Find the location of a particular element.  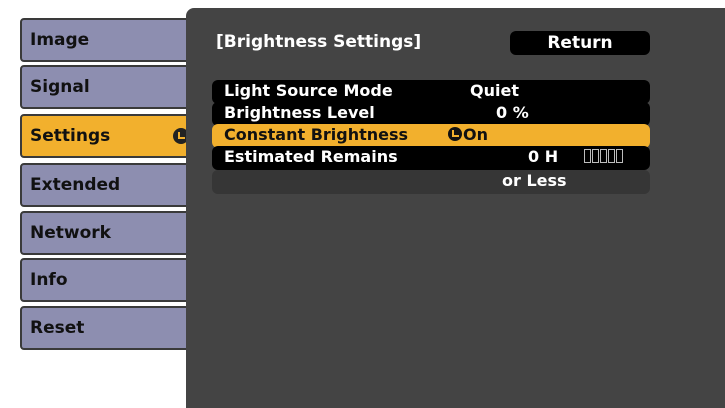

brightness-level-row: Brightness Level 0 % is located at coordinates (431, 114).